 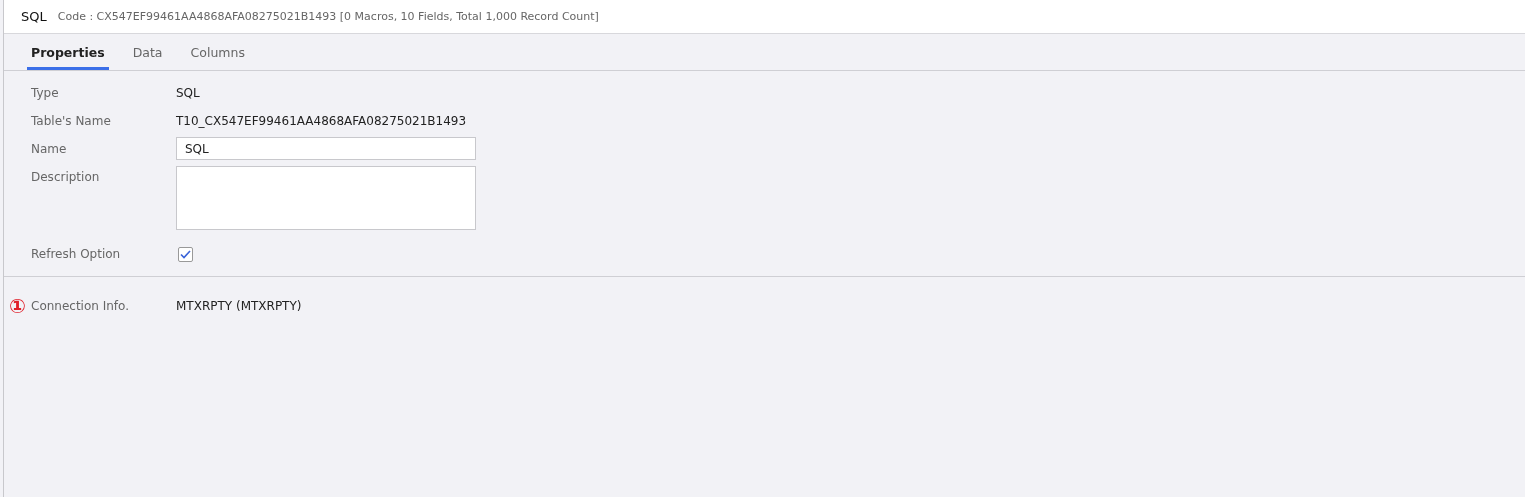 What do you see at coordinates (326, 148) in the screenshot?
I see `name-field: SQL` at bounding box center [326, 148].